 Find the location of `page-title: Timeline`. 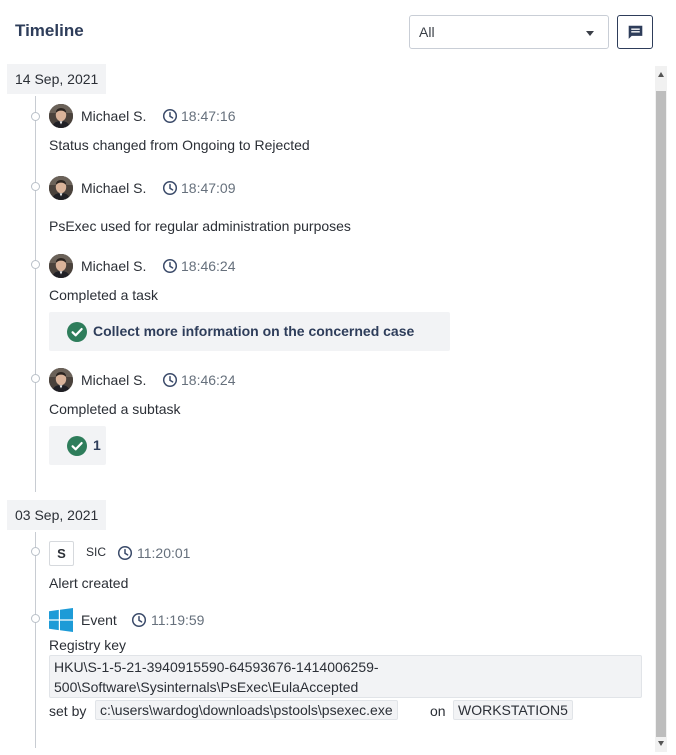

page-title: Timeline is located at coordinates (49, 30).